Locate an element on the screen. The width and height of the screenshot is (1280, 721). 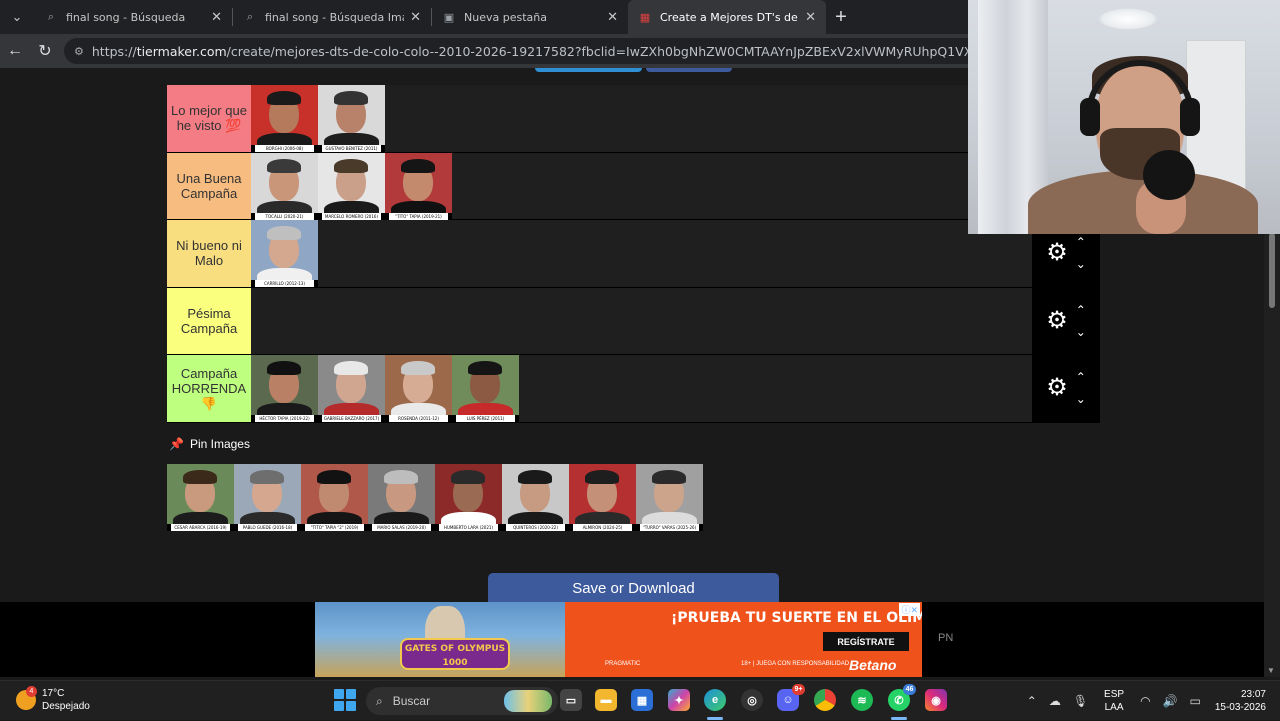
coach-image-card: MARCELO ROMERO (2016) is located at coordinates (351, 186).